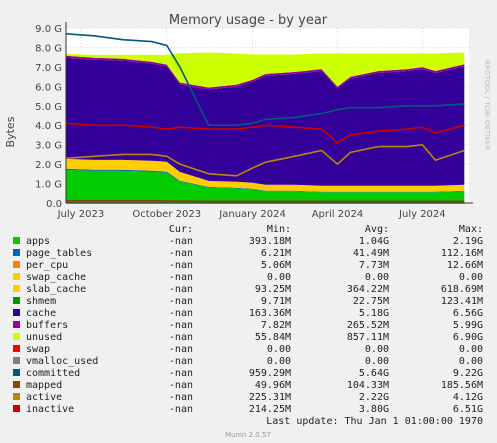 The height and width of the screenshot is (443, 497). Describe the element at coordinates (462, 289) in the screenshot. I see `legend-max-slab-cache: 618.69M` at that location.